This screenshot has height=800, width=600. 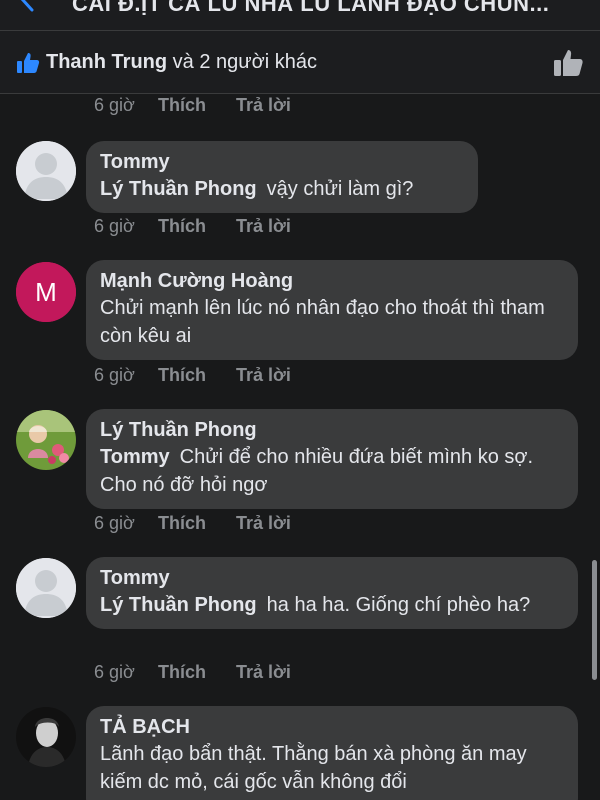 I want to click on comment-body: vậy chửi làm gì?, so click(x=340, y=189).